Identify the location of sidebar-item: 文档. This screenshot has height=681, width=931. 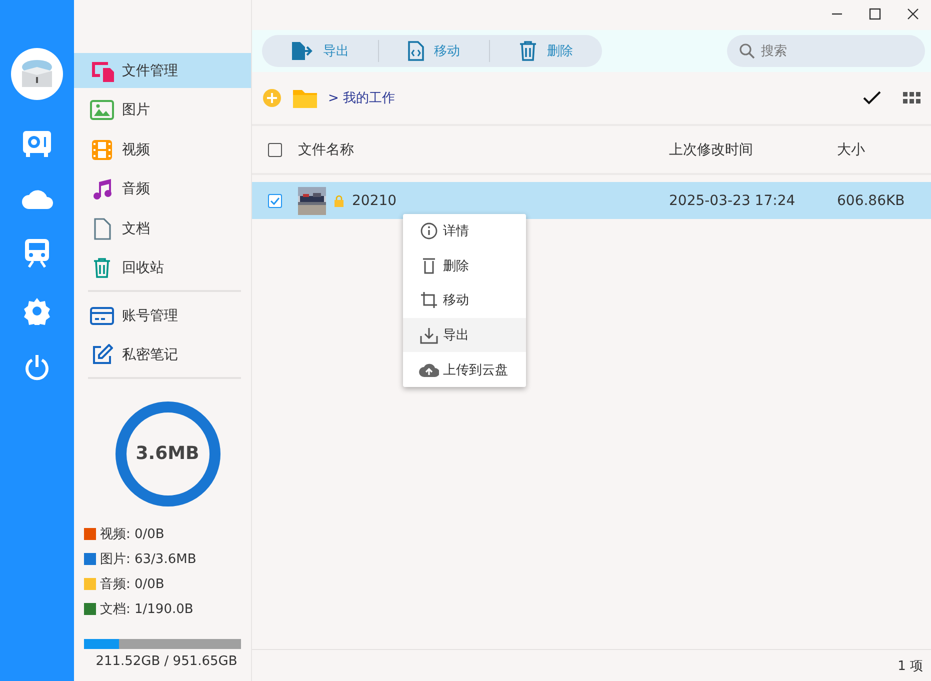
(162, 228).